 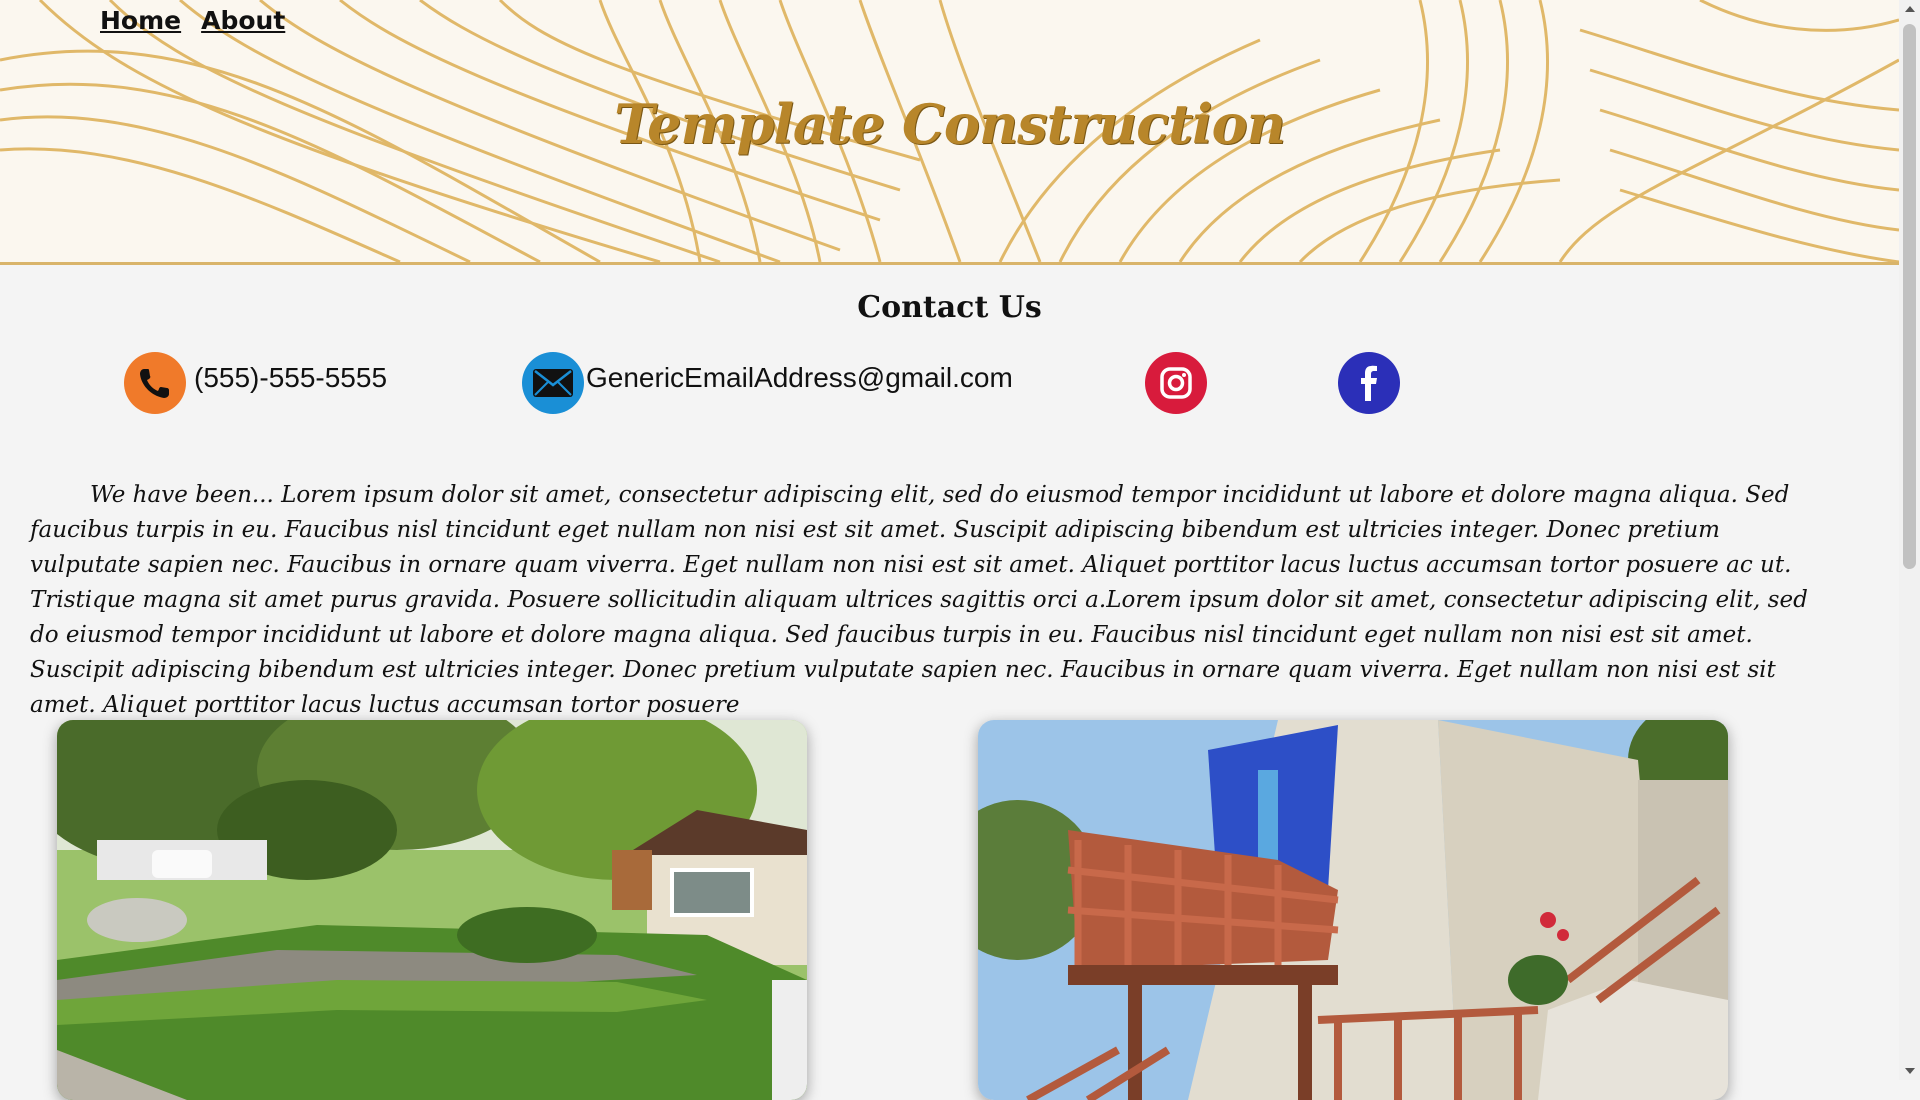 I want to click on nav-about-link: About, so click(x=243, y=20).